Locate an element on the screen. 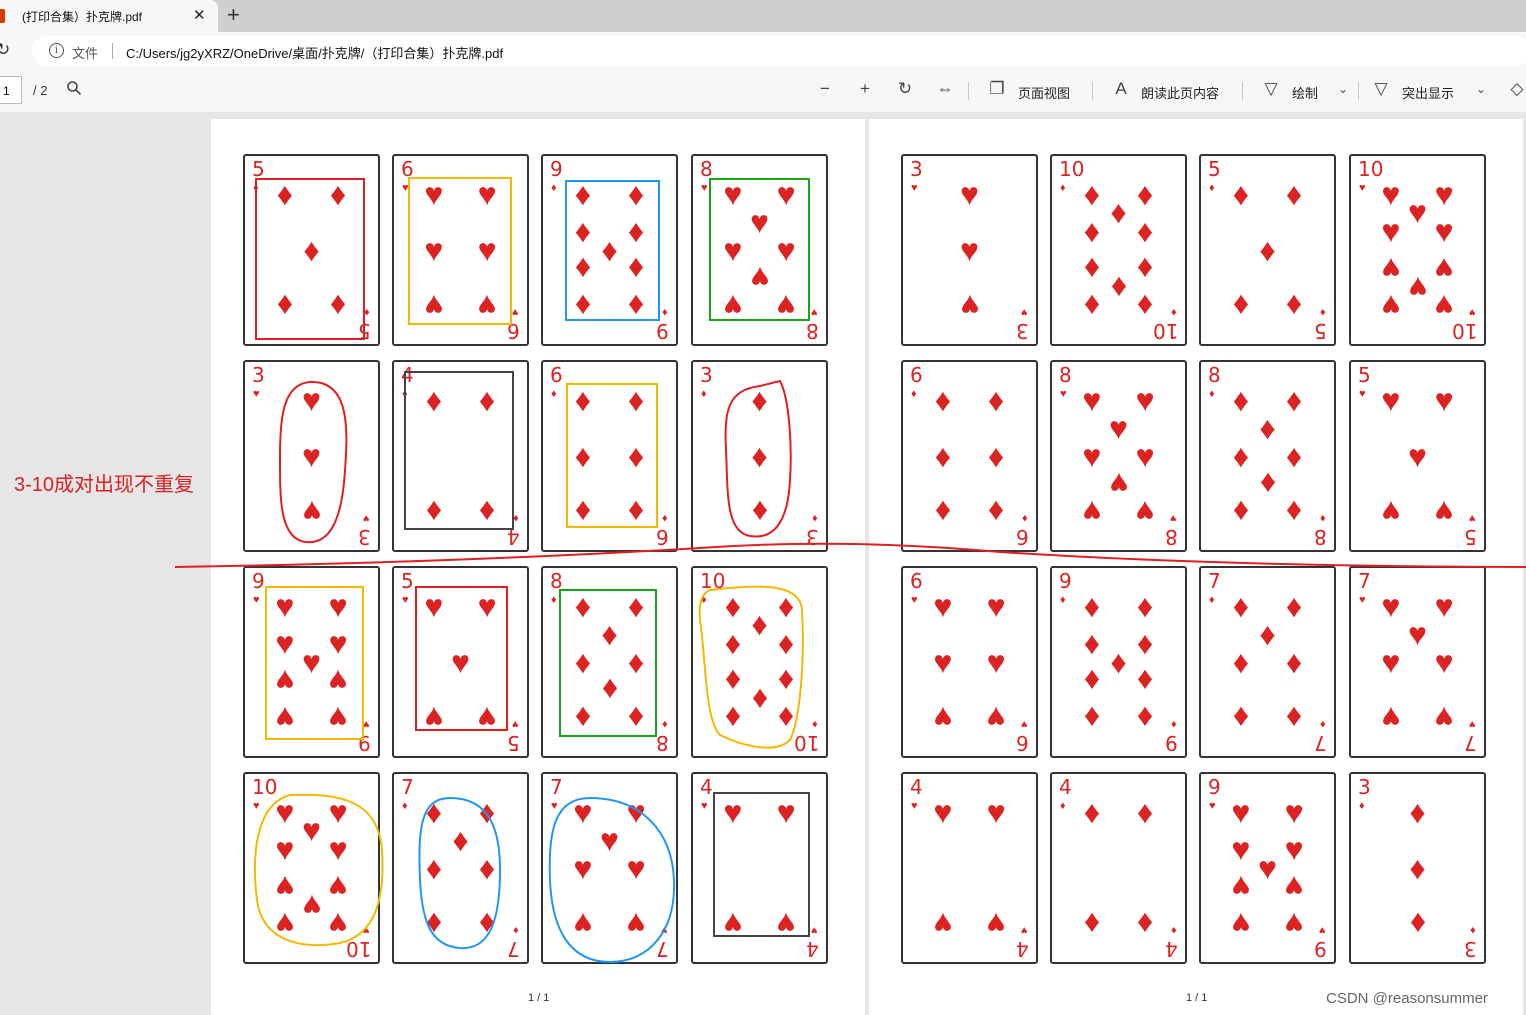 The width and height of the screenshot is (1526, 1015). draw-button: 绘制 is located at coordinates (1305, 92).